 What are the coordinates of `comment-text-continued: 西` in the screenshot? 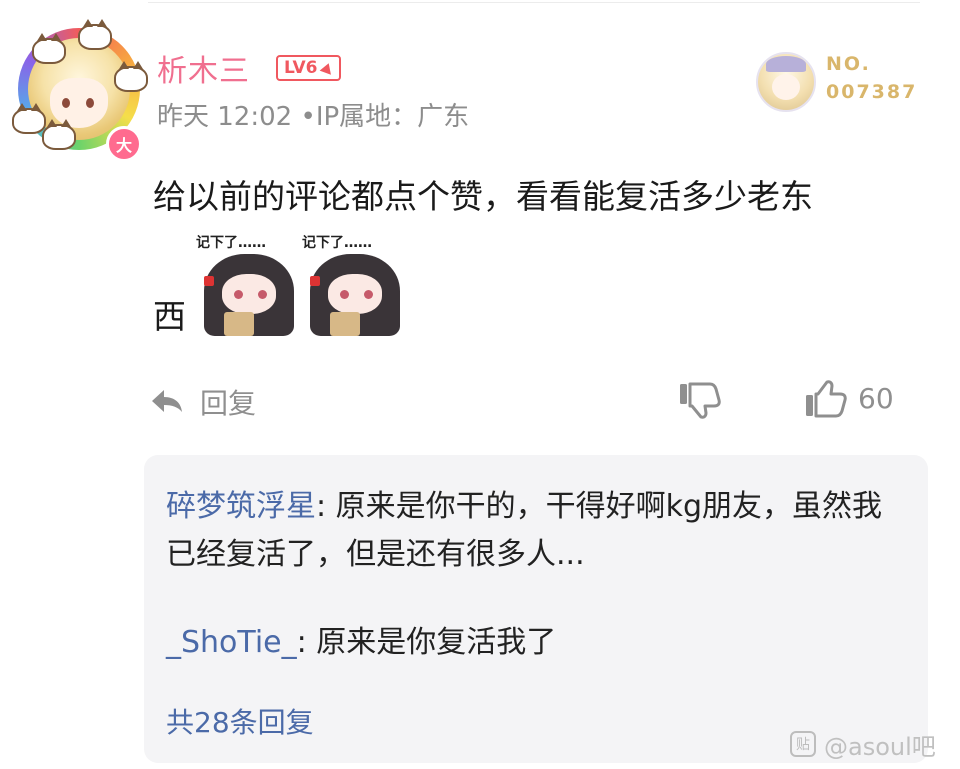 It's located at (169, 316).